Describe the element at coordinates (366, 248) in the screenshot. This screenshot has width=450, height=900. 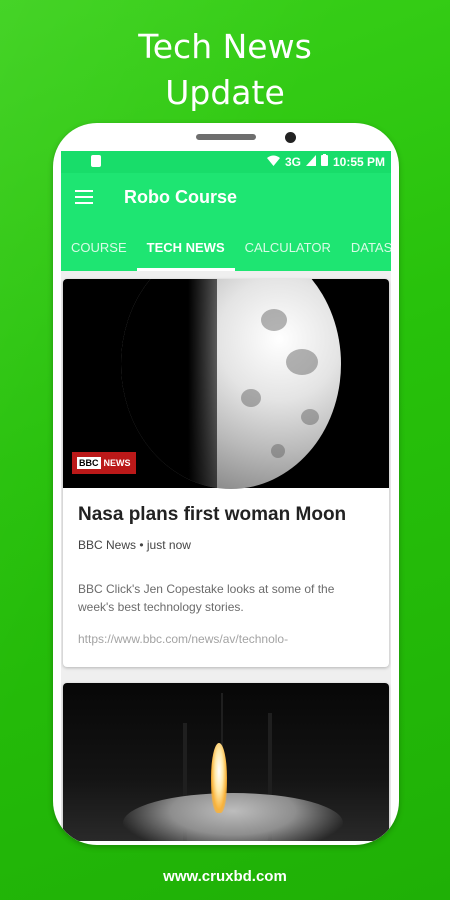
I see `tab-datasheet: DATASHEET` at that location.